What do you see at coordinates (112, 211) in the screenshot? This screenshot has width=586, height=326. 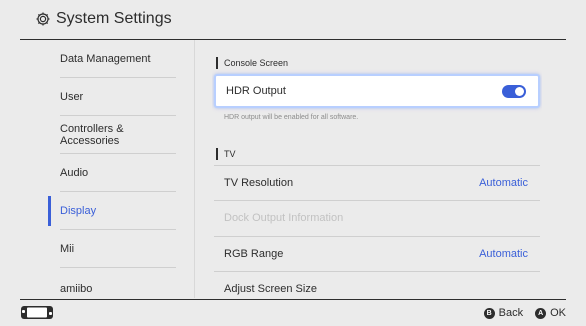 I see `sidebar-item-display: Display` at bounding box center [112, 211].